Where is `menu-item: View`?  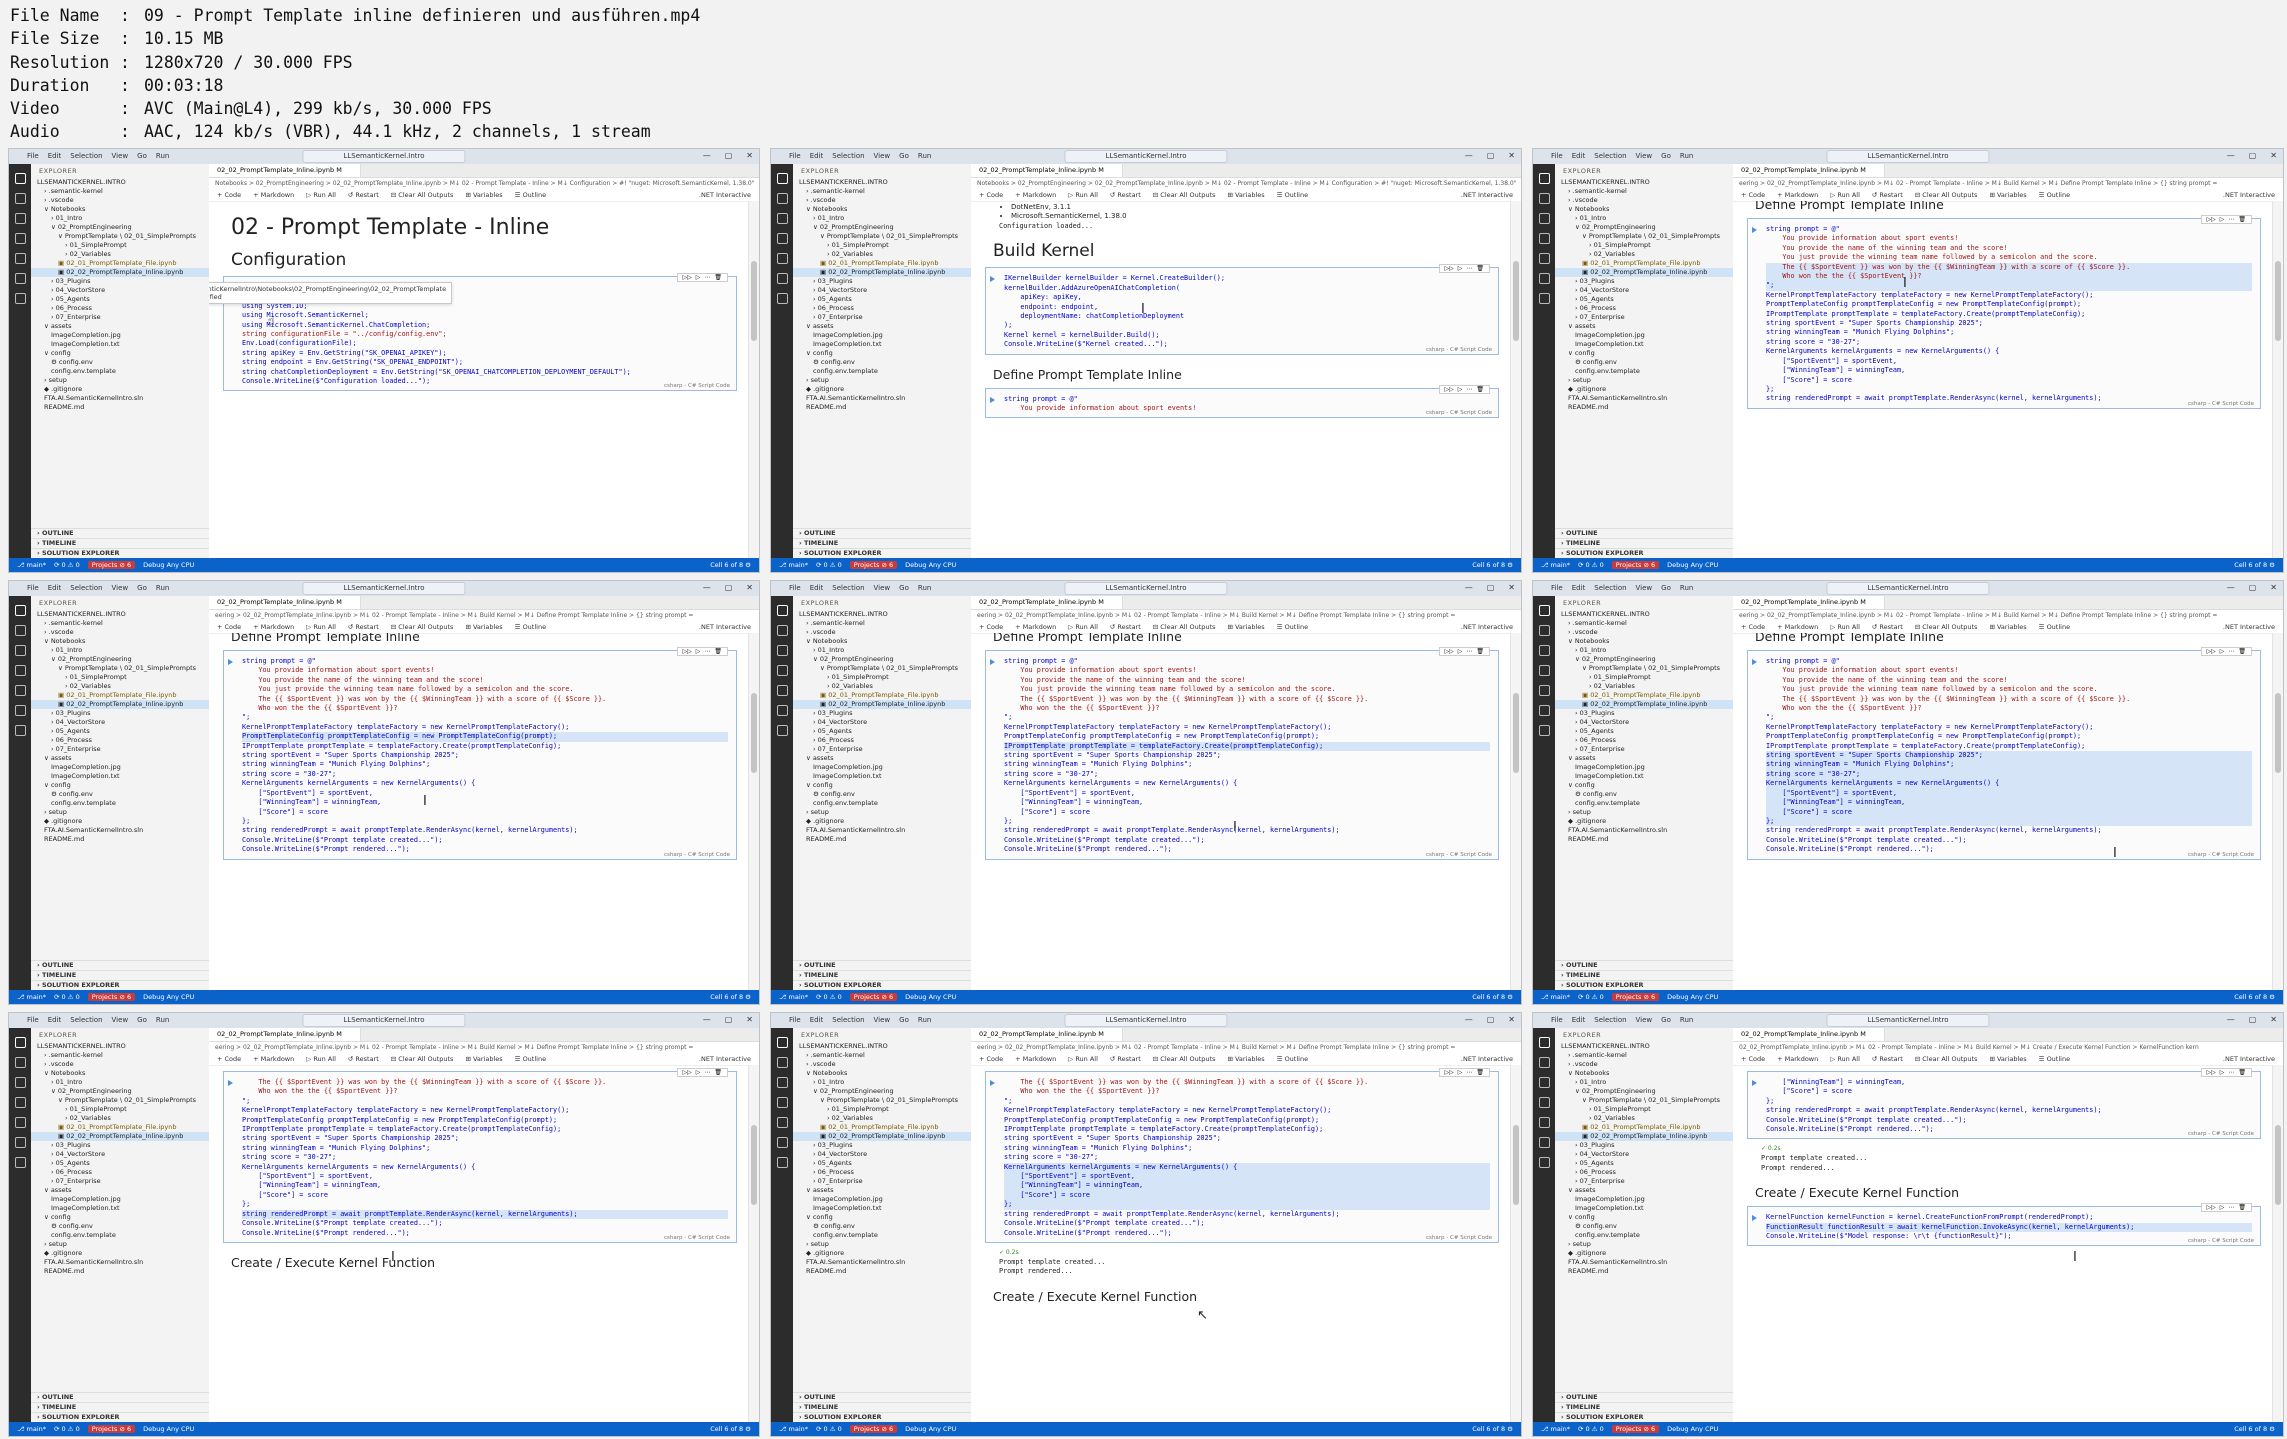
menu-item: View is located at coordinates (882, 1020).